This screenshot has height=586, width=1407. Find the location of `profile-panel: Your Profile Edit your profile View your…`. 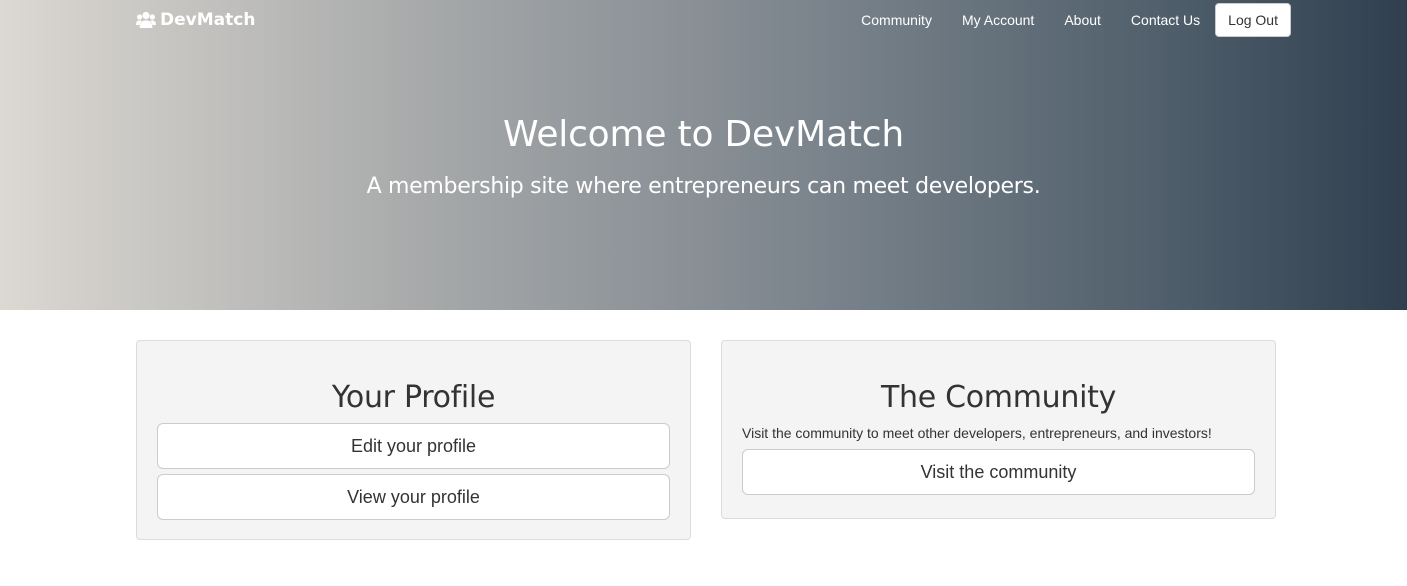

profile-panel: Your Profile Edit your profile View your… is located at coordinates (413, 440).